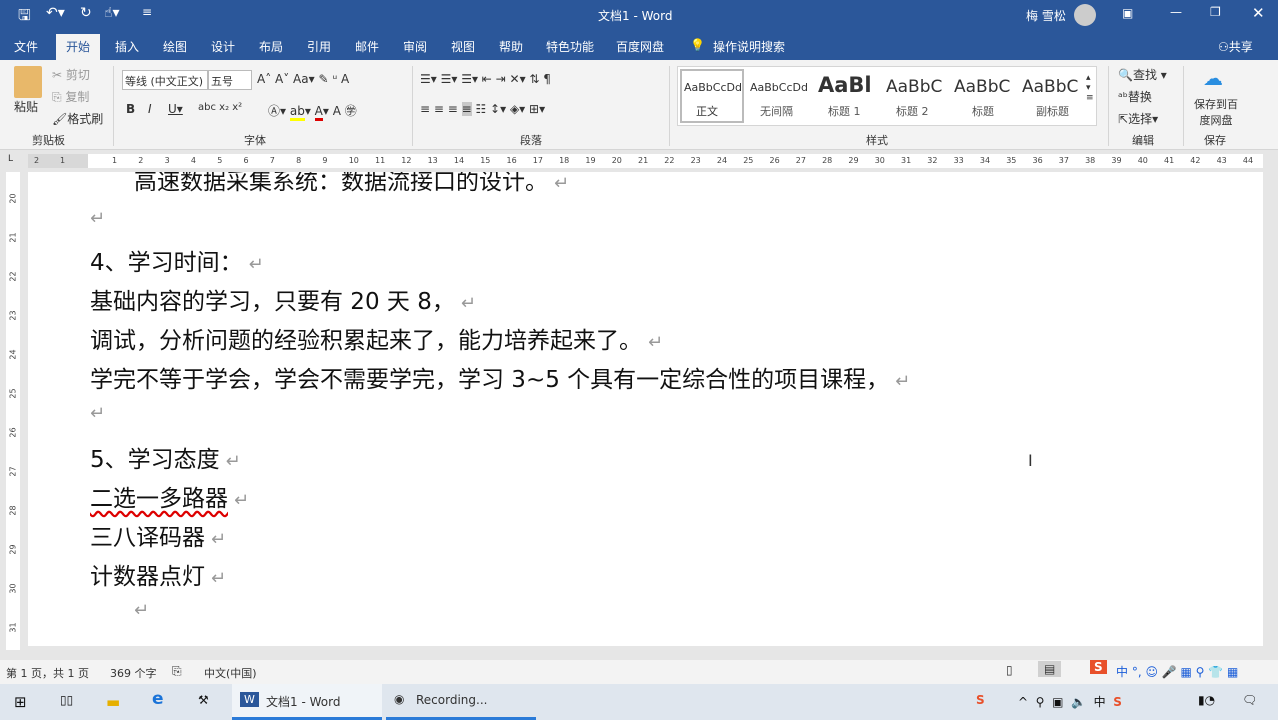  Describe the element at coordinates (165, 457) in the screenshot. I see `paragraph: 5、学习态度 ↵` at that location.